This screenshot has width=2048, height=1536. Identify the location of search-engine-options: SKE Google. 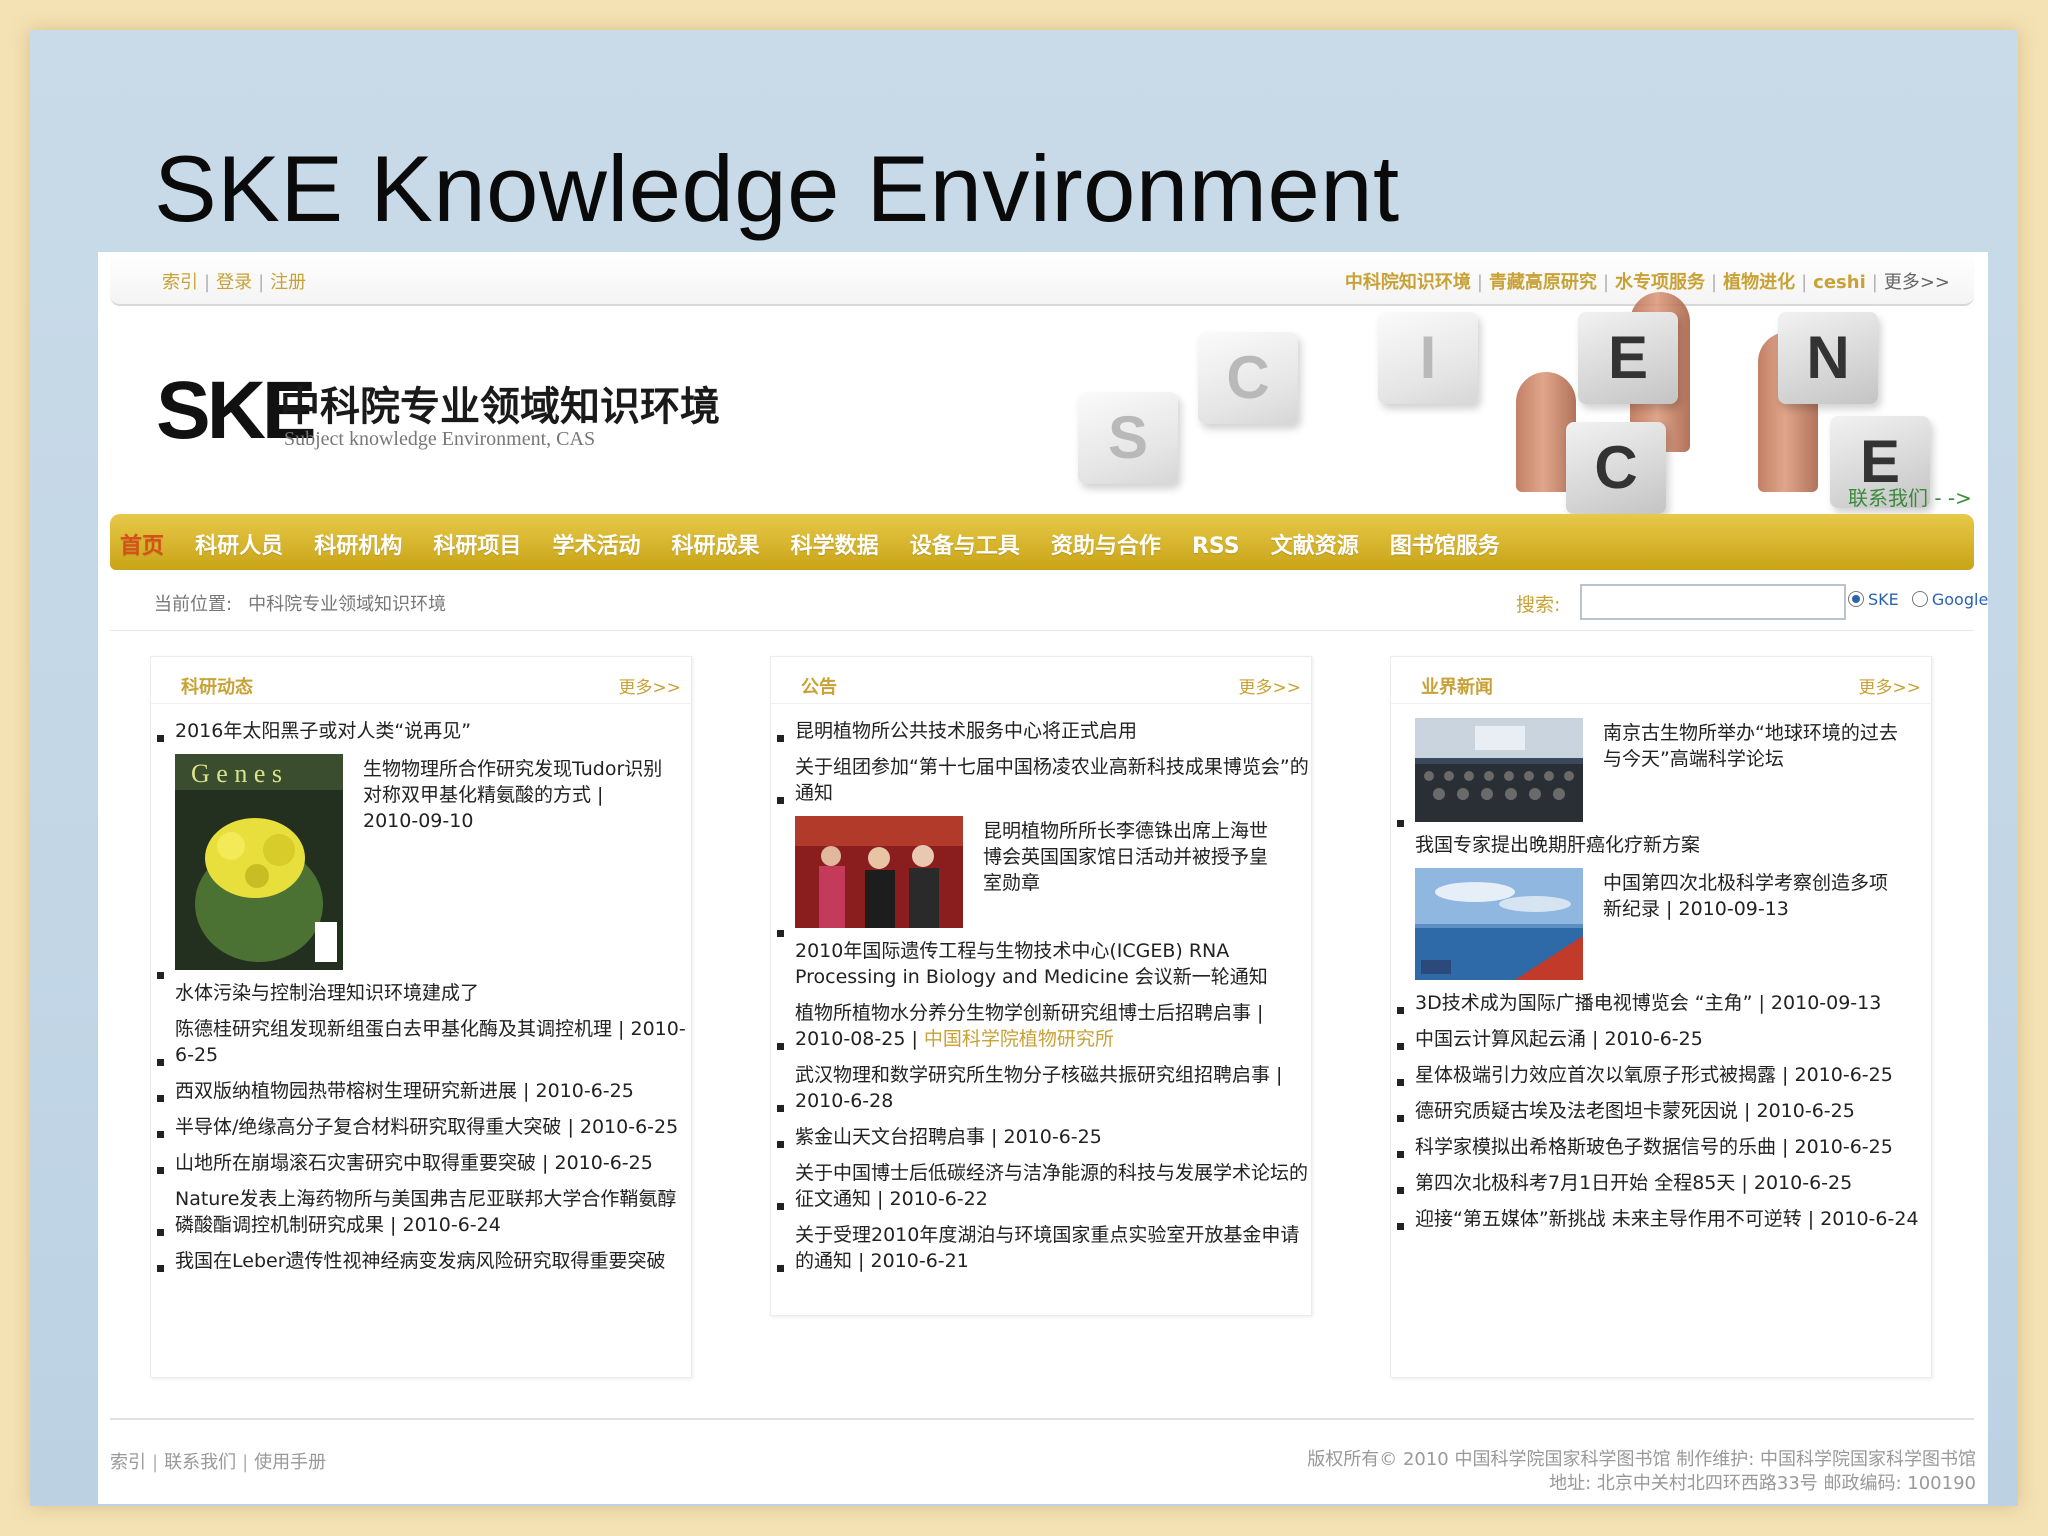
(1918, 599).